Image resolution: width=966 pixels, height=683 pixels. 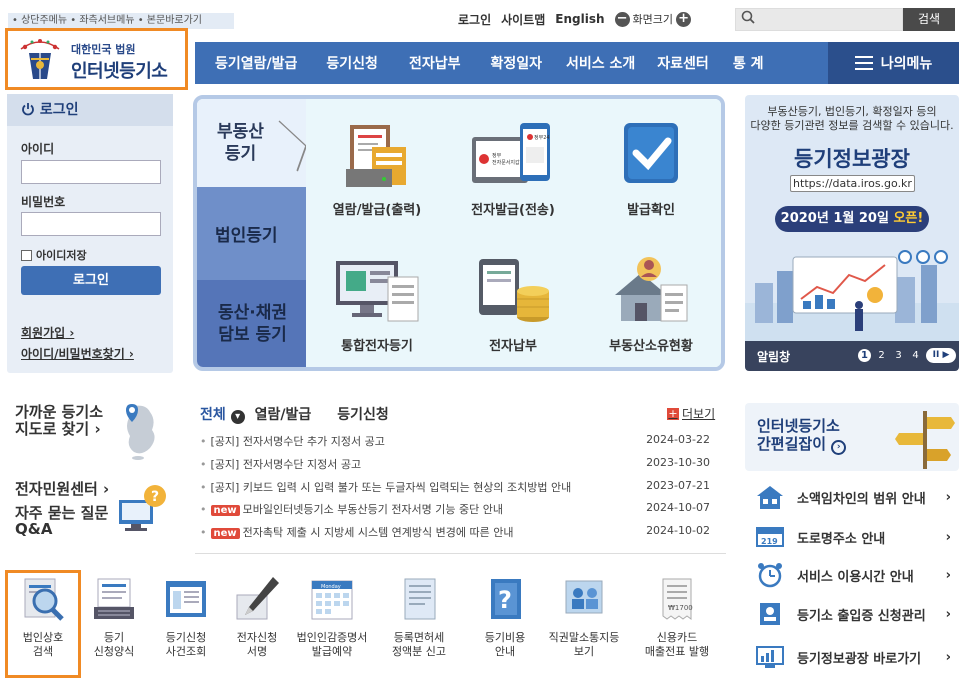 What do you see at coordinates (684, 19) in the screenshot?
I see `zoom-in-icon: +` at bounding box center [684, 19].